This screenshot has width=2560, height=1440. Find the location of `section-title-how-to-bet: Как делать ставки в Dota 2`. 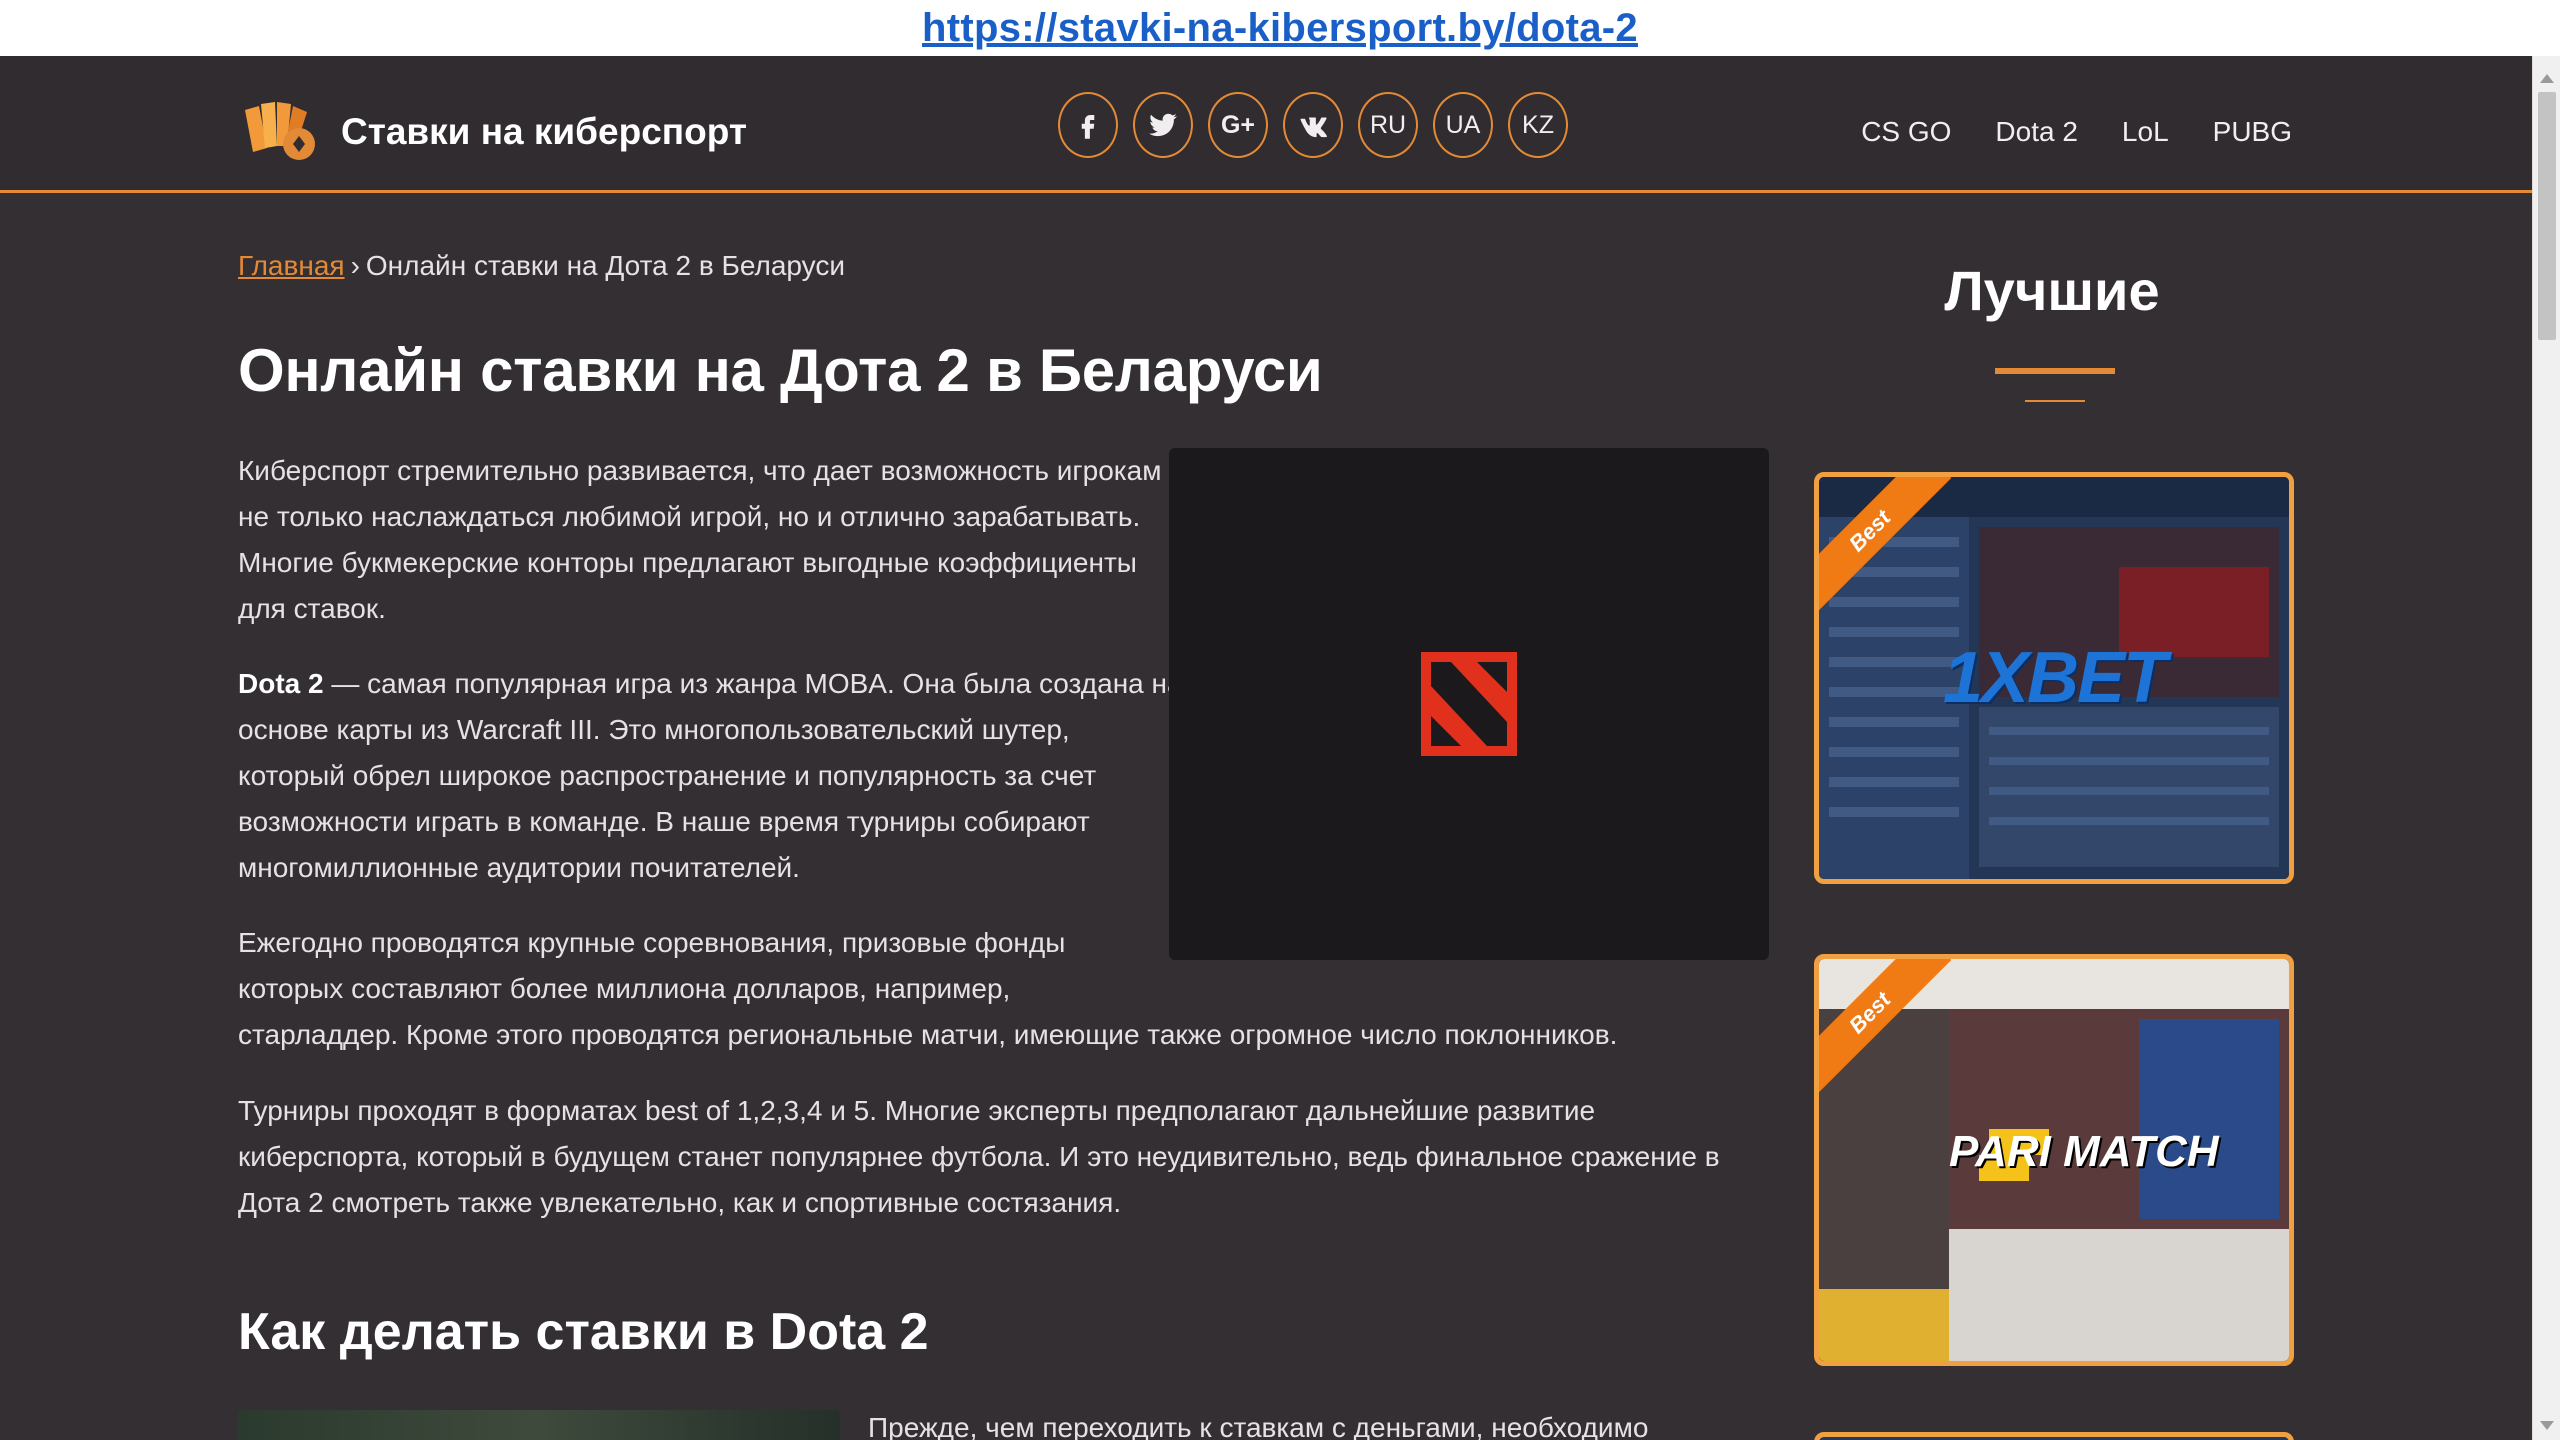

section-title-how-to-bet: Как делать ставки в Dota 2 is located at coordinates (583, 1332).